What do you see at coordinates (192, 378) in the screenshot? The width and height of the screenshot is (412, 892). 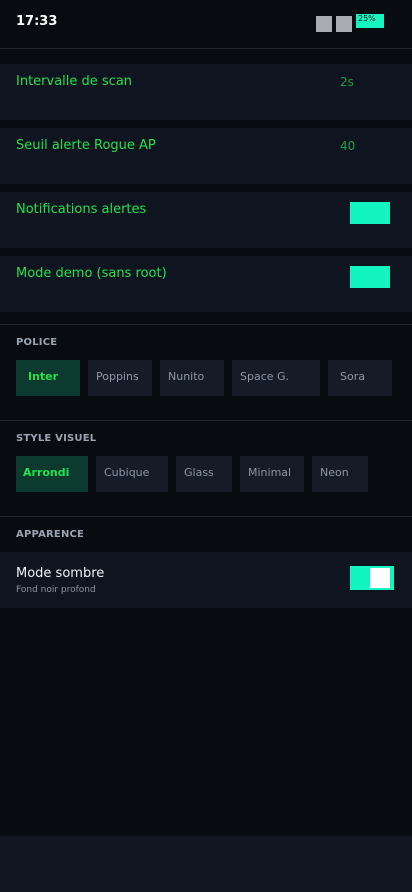 I see `font-chip-nunito: Nunito` at bounding box center [192, 378].